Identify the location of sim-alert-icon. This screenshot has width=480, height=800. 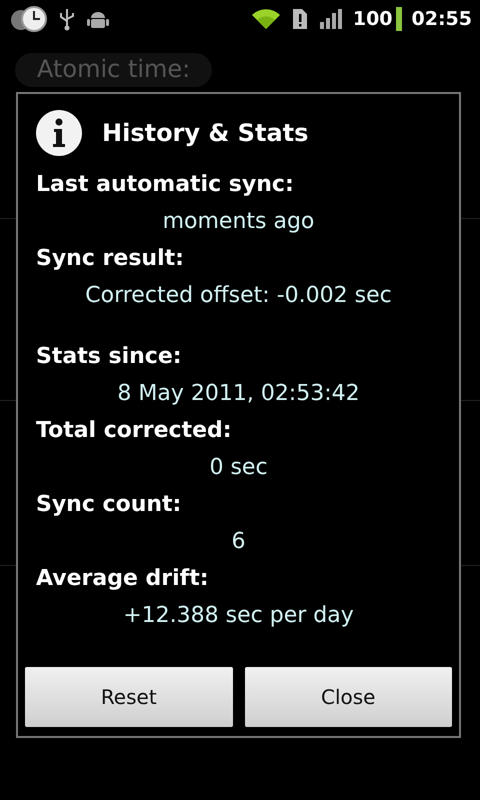
(299, 19).